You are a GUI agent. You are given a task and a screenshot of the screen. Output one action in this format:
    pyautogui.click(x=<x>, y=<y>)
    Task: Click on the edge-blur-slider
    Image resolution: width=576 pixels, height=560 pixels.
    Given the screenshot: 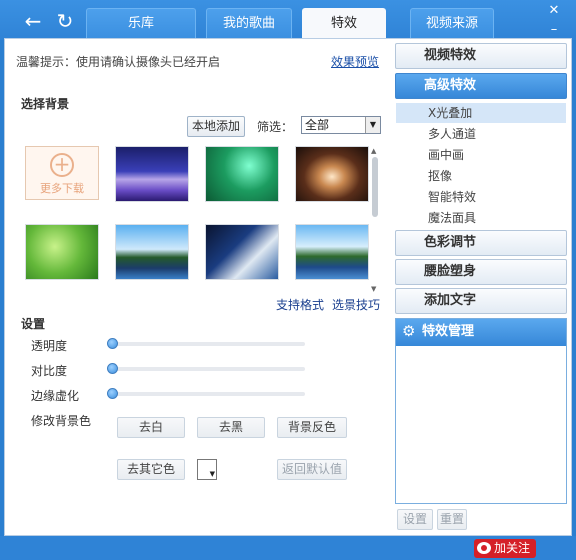 What is the action you would take?
    pyautogui.click(x=206, y=393)
    